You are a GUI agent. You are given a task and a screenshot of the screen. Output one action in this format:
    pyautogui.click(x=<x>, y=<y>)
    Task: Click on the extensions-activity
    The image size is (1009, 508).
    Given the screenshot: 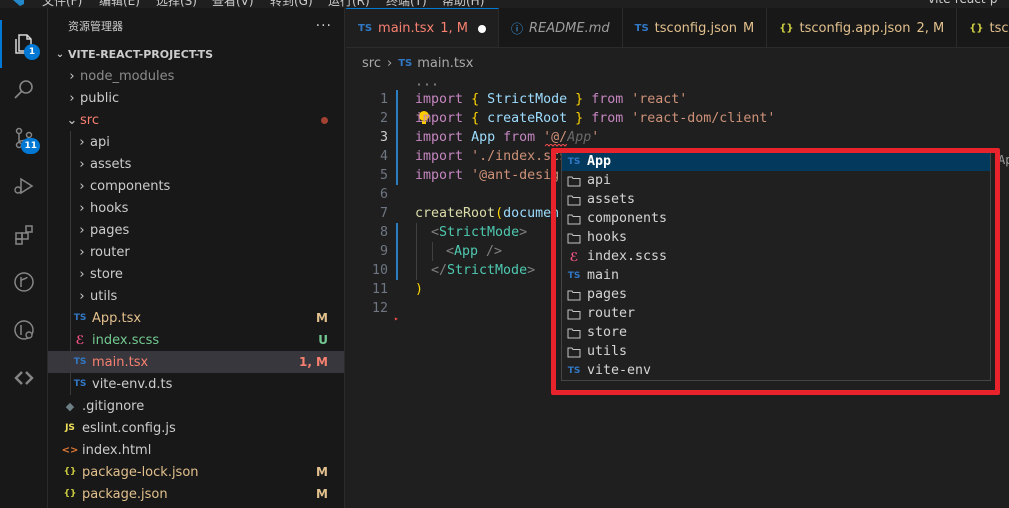 What is the action you would take?
    pyautogui.click(x=24, y=235)
    